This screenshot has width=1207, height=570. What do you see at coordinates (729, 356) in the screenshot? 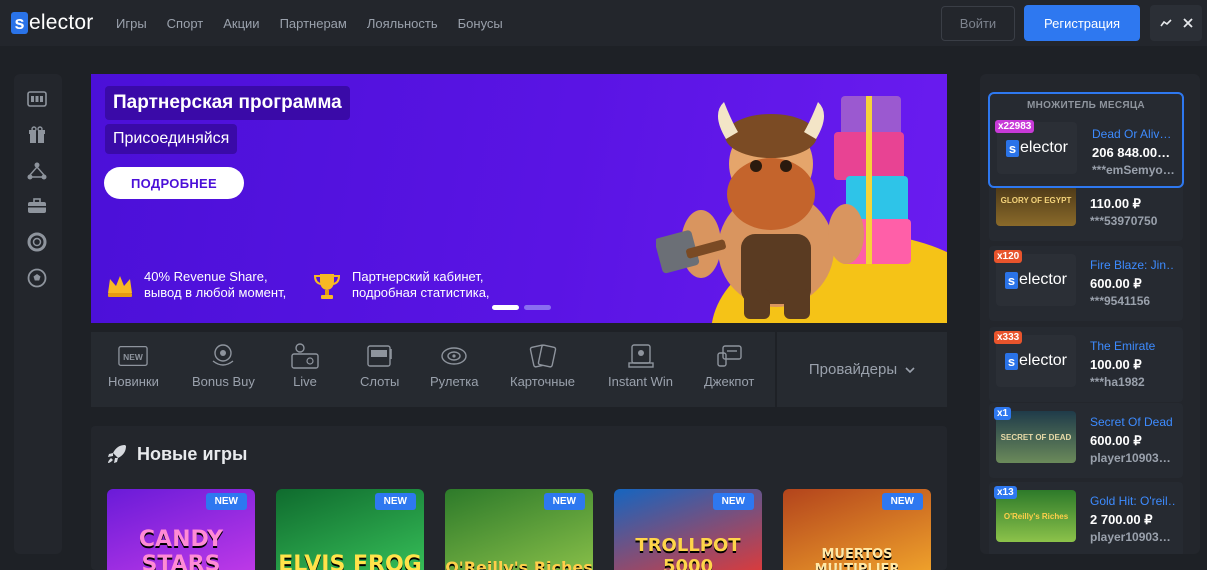
I see `jackpot-icon` at bounding box center [729, 356].